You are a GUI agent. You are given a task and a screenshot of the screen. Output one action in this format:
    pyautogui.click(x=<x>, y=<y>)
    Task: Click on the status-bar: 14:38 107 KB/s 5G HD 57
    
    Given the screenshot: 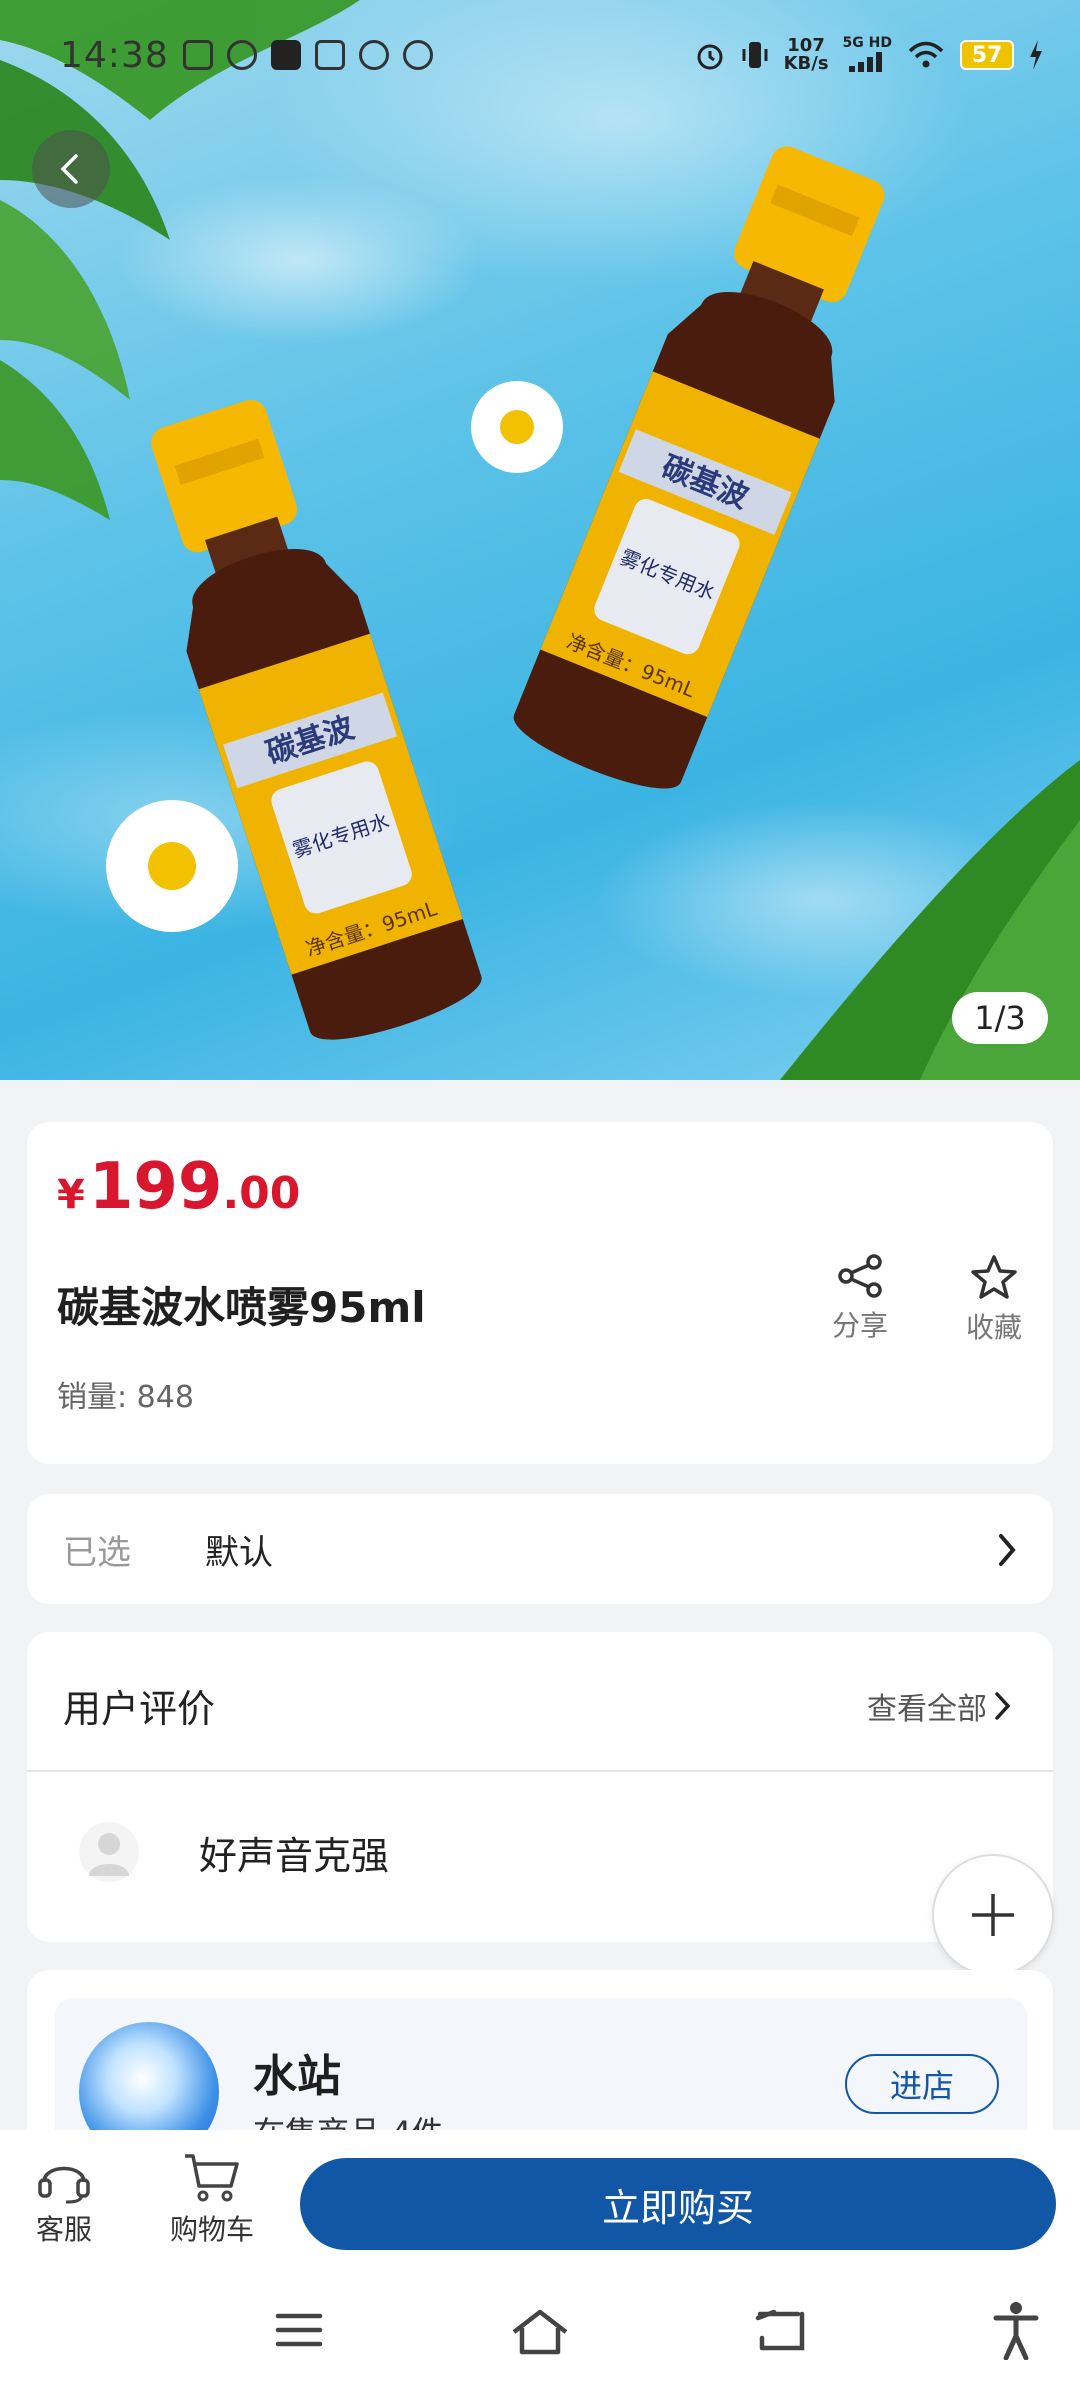 What is the action you would take?
    pyautogui.click(x=540, y=55)
    